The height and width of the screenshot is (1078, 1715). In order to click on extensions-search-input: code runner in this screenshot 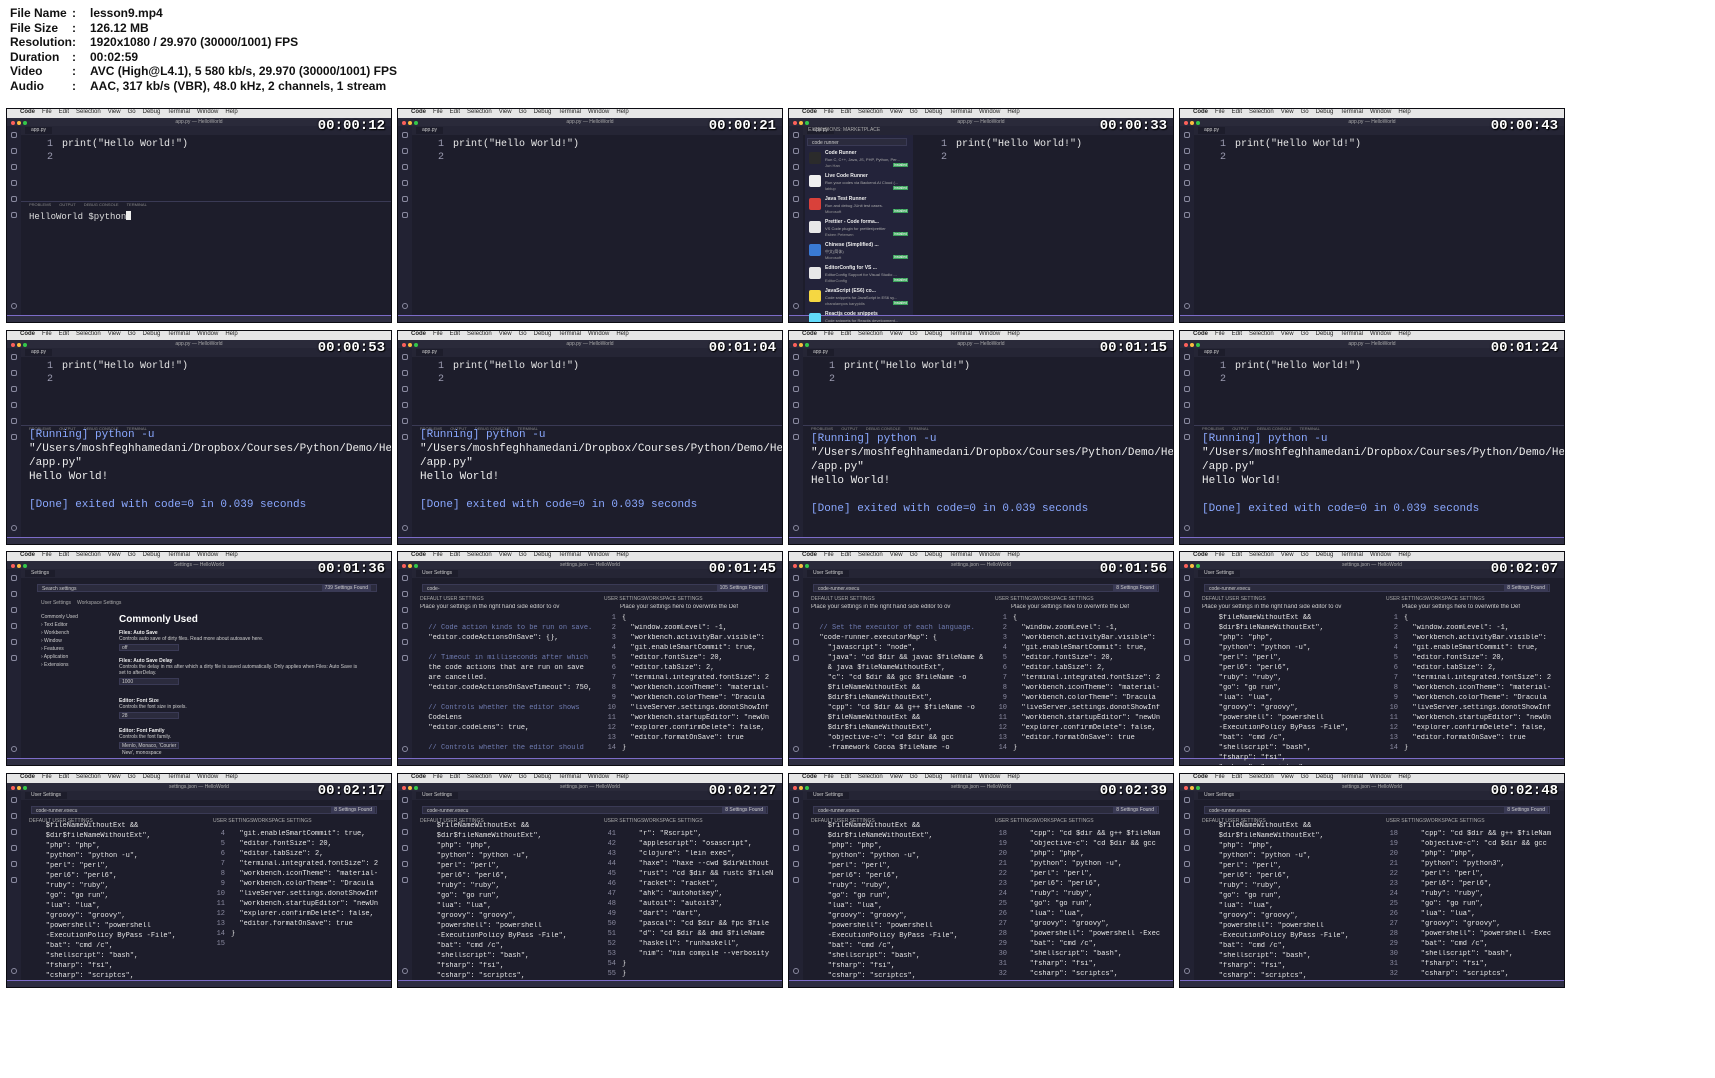, I will do `click(857, 142)`.